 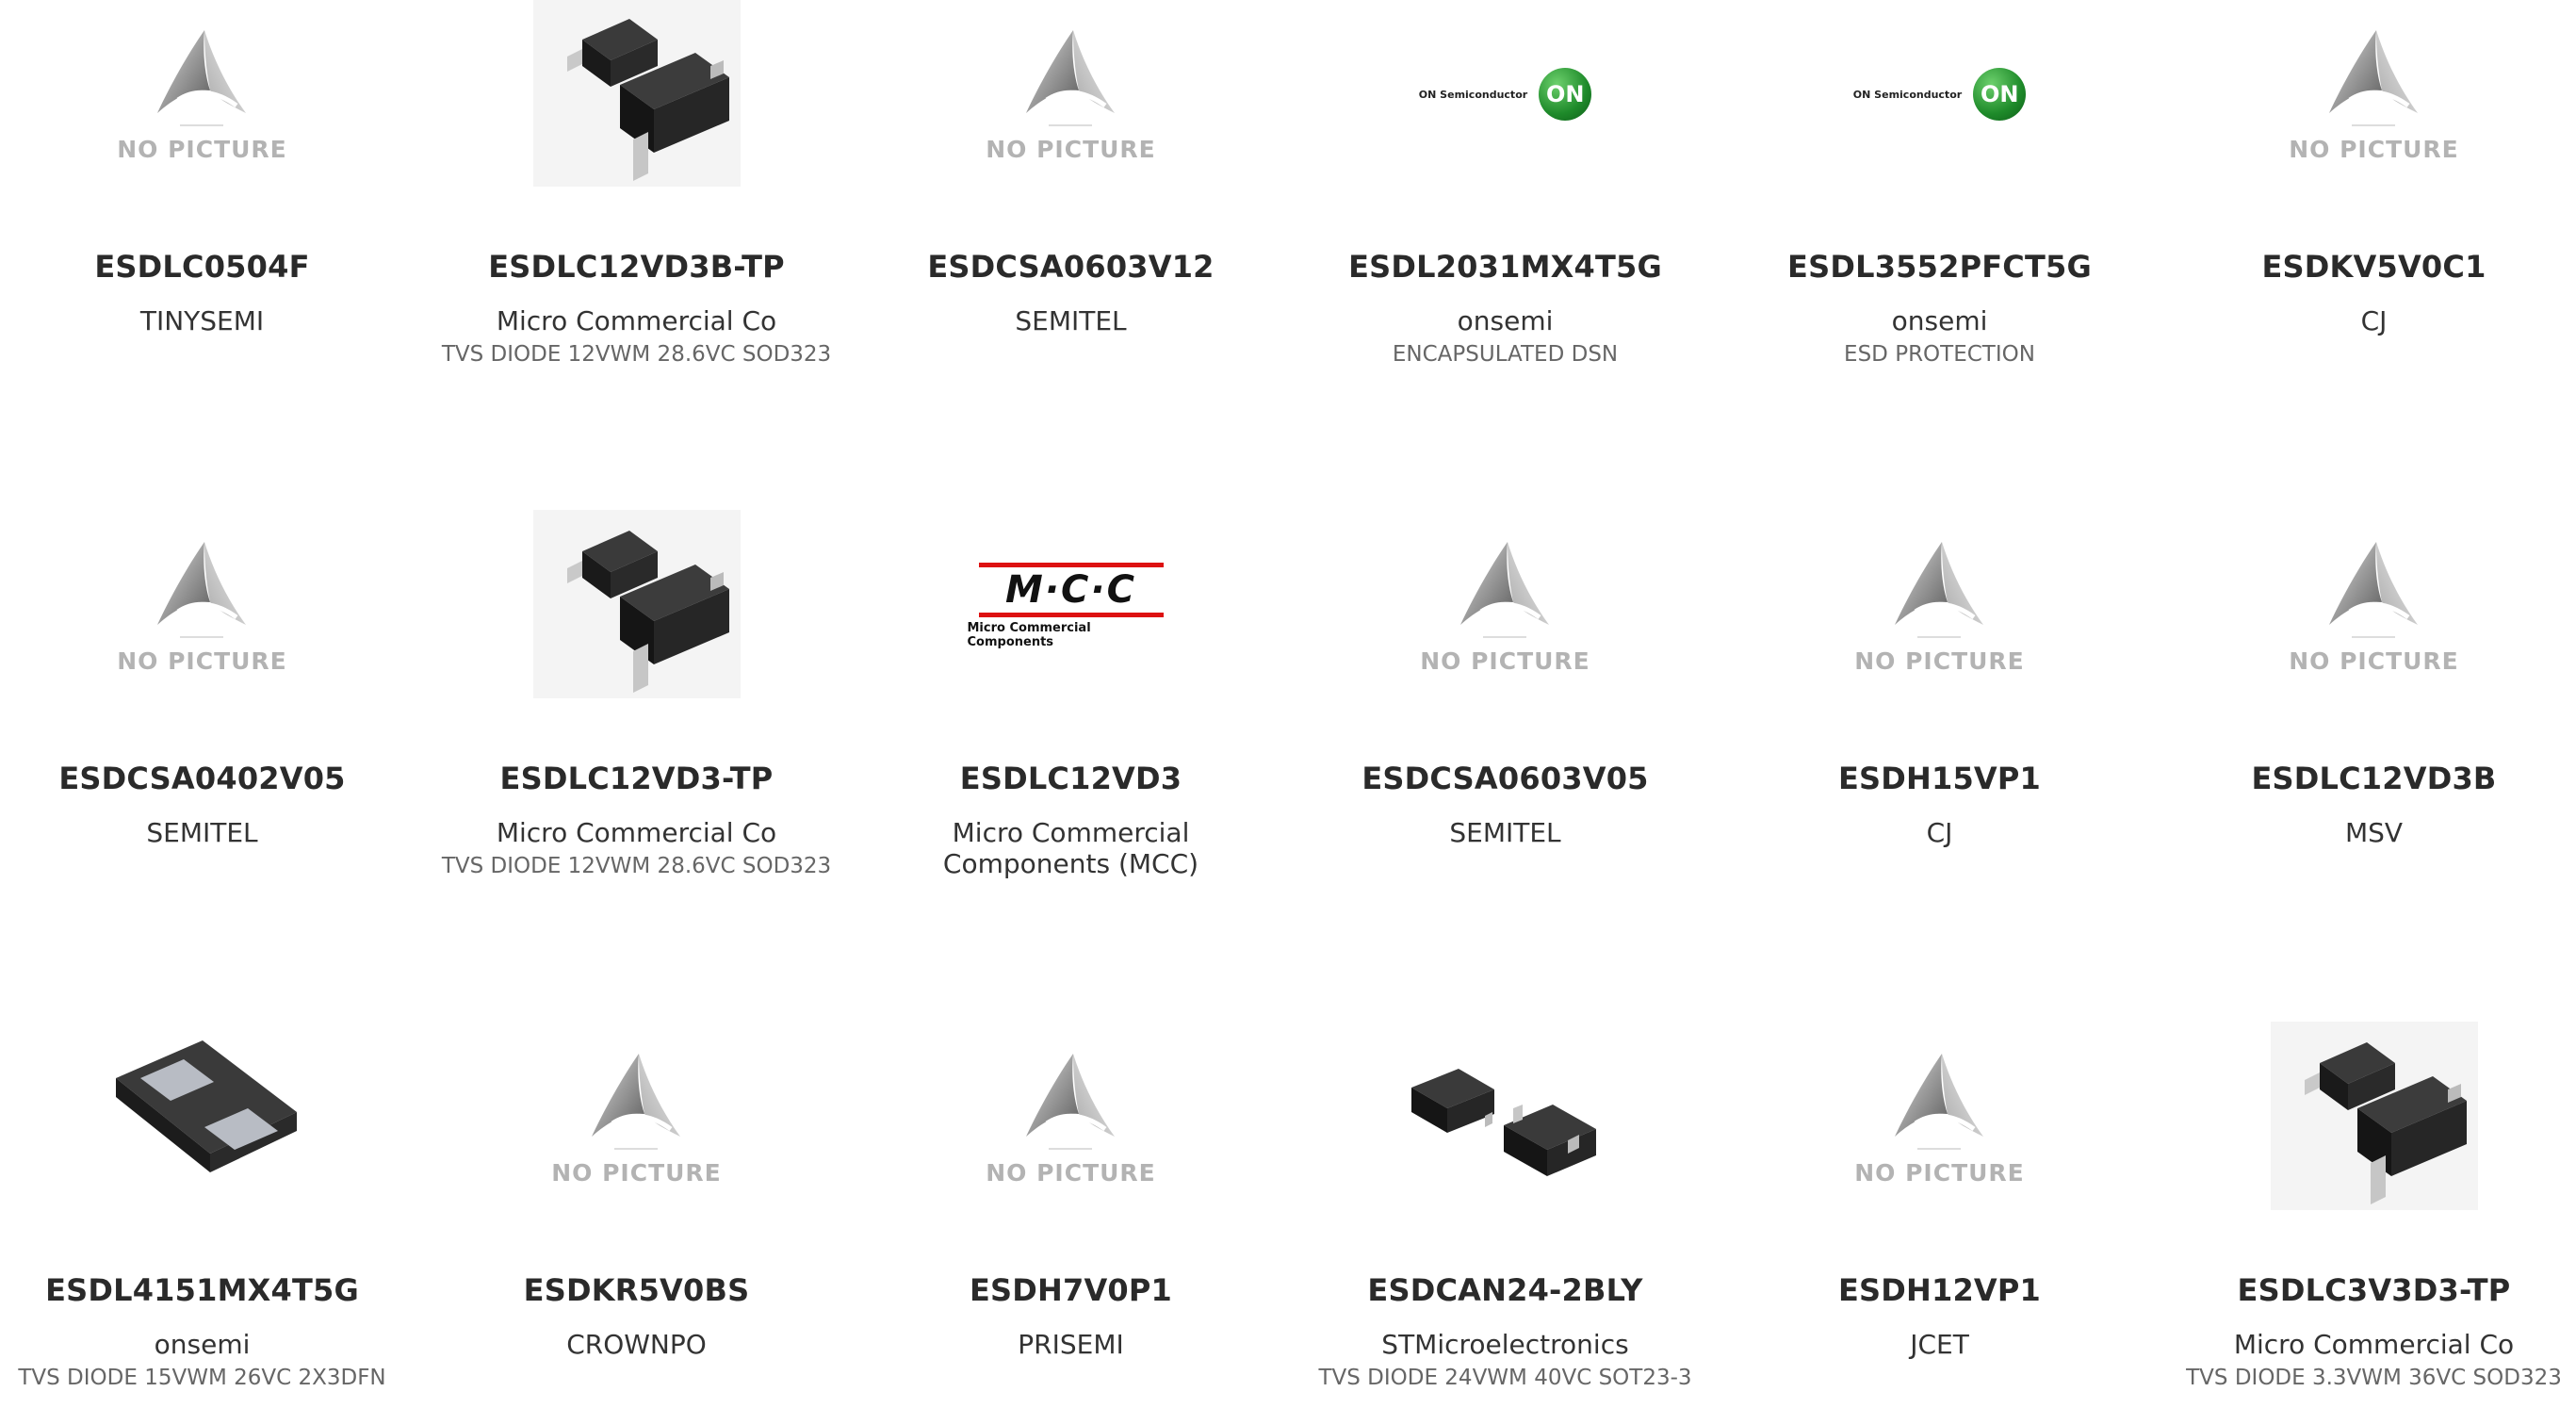 I want to click on dfn-package-image, so click(x=202, y=1117).